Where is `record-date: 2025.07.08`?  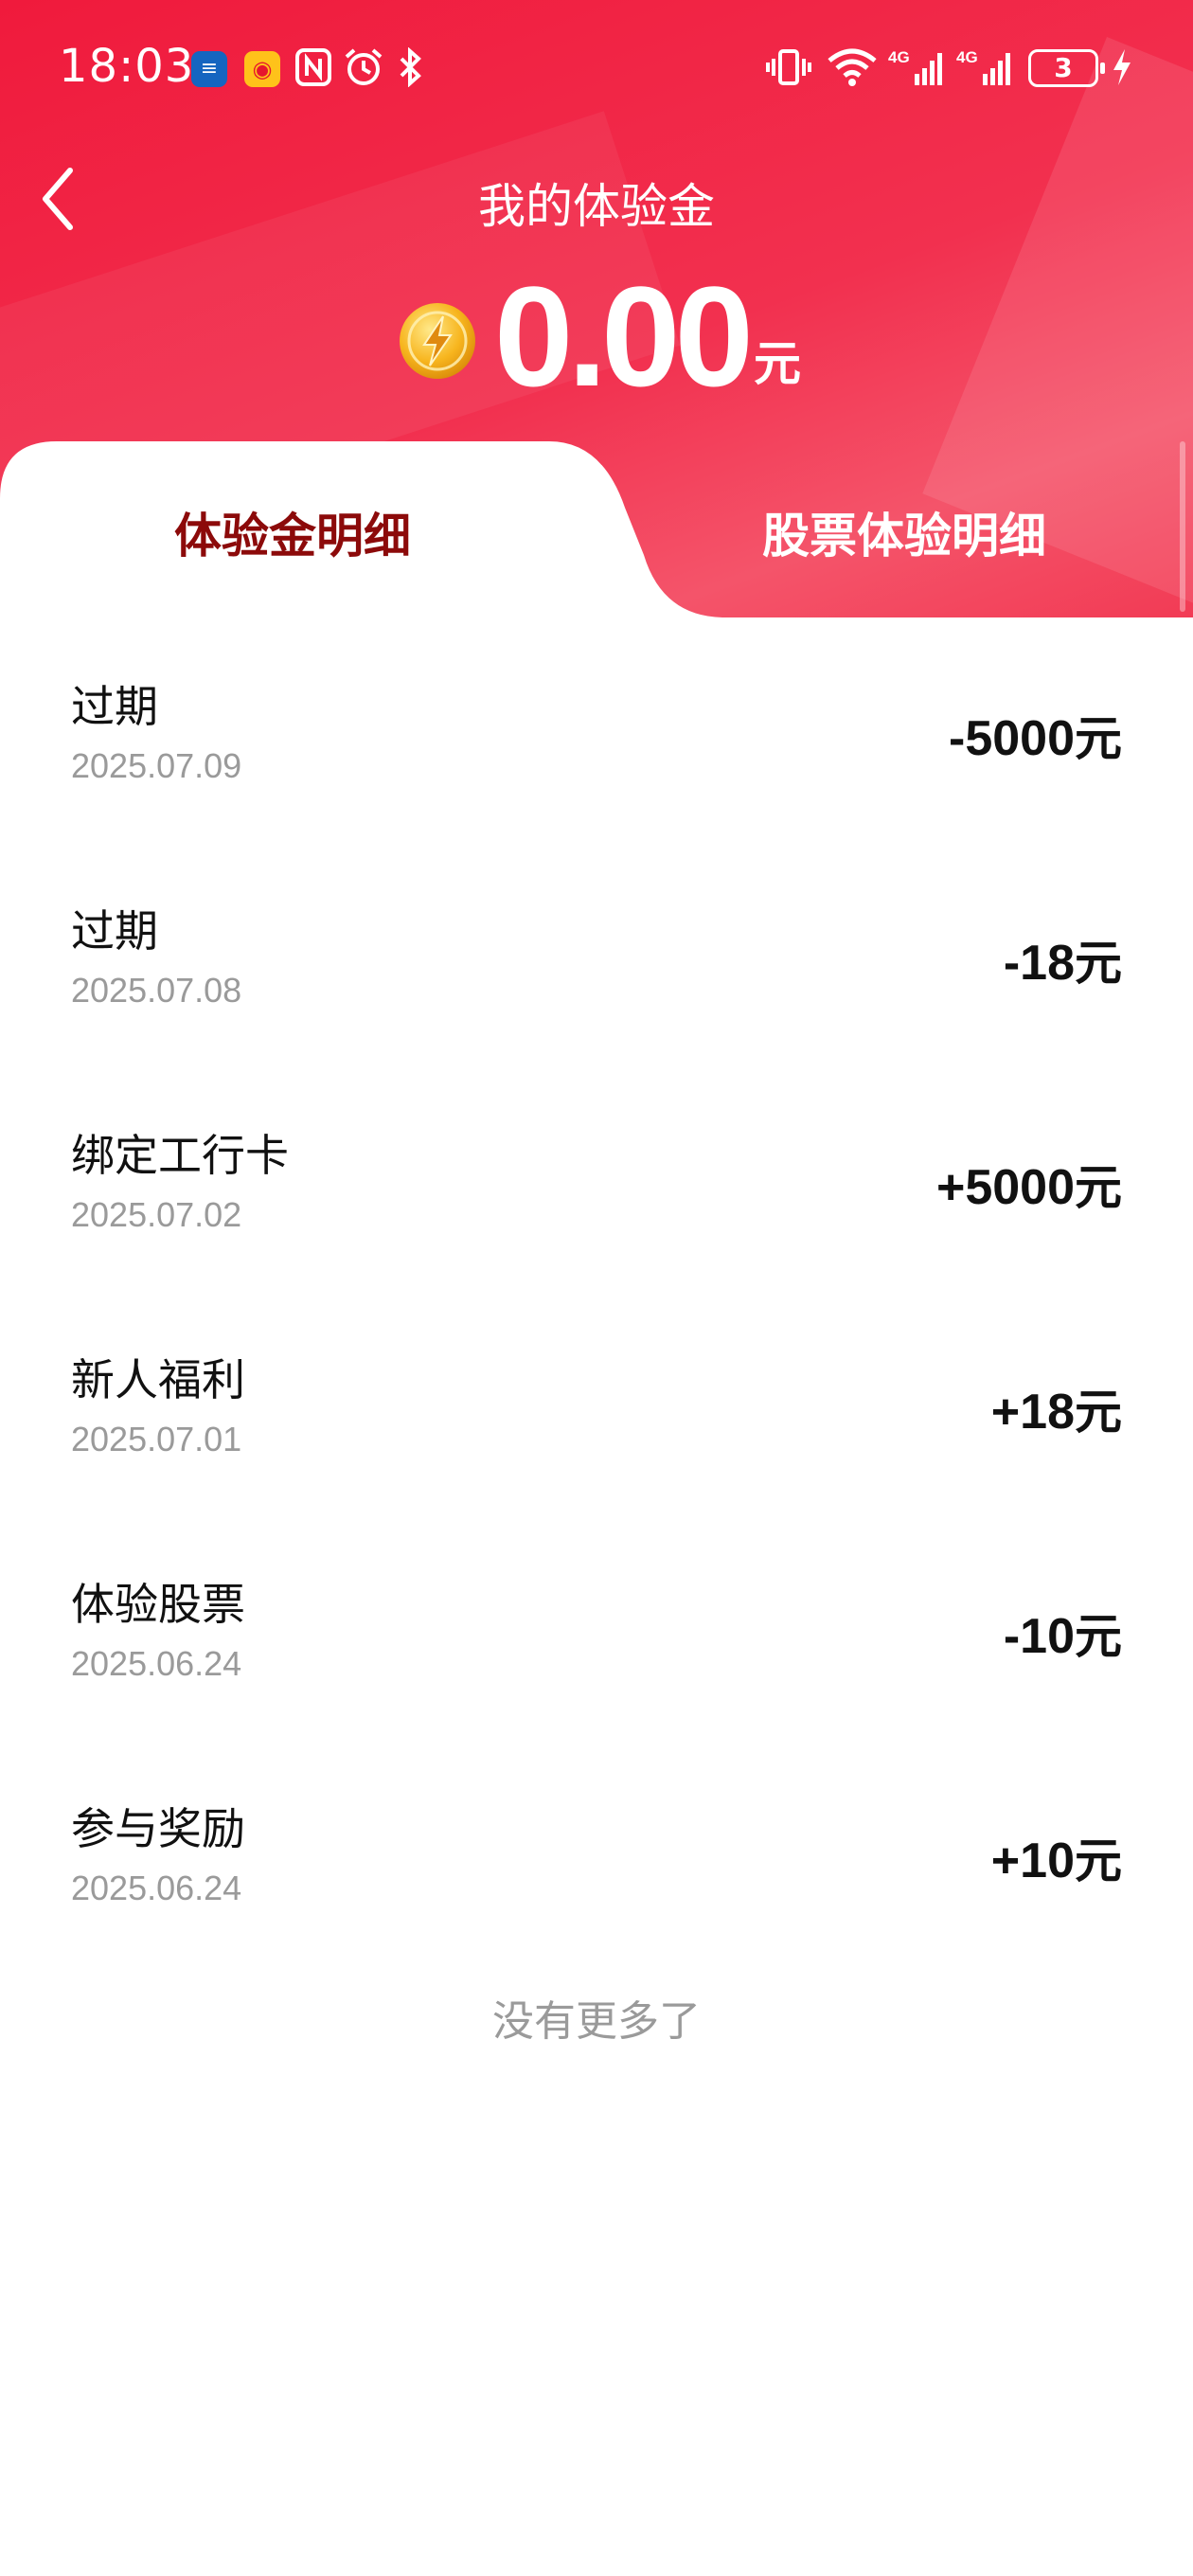
record-date: 2025.07.08 is located at coordinates (156, 990).